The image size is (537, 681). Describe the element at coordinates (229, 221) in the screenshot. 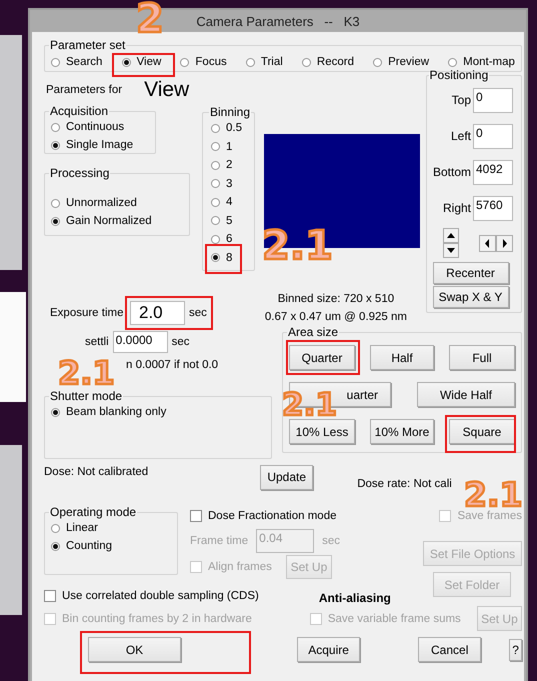

I see `radio-button: 5` at that location.